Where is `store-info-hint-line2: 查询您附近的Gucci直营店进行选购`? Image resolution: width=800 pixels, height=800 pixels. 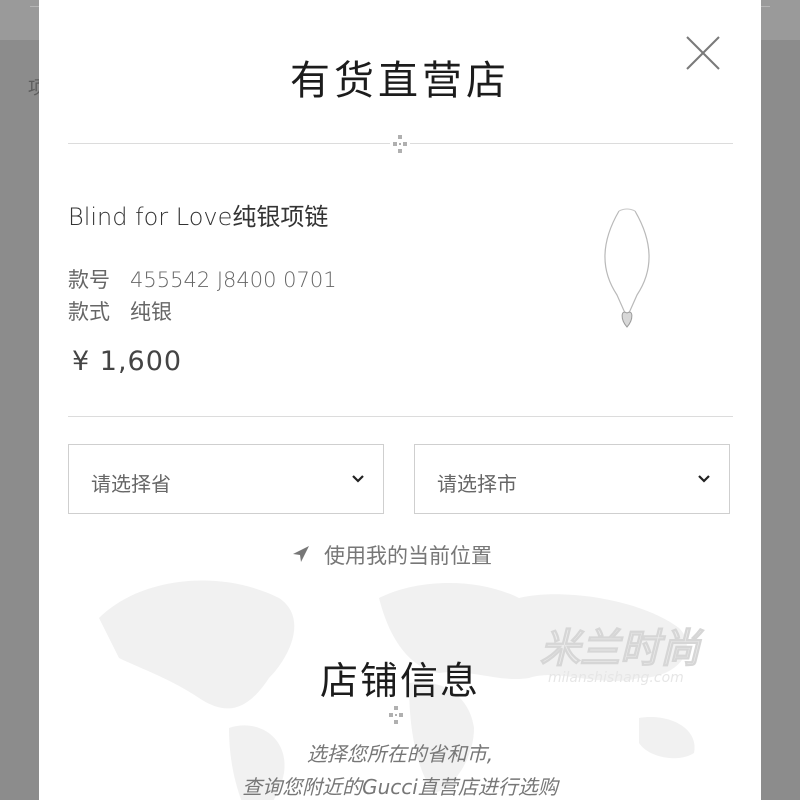 store-info-hint-line2: 查询您附近的Gucci直营店进行选购 is located at coordinates (400, 787).